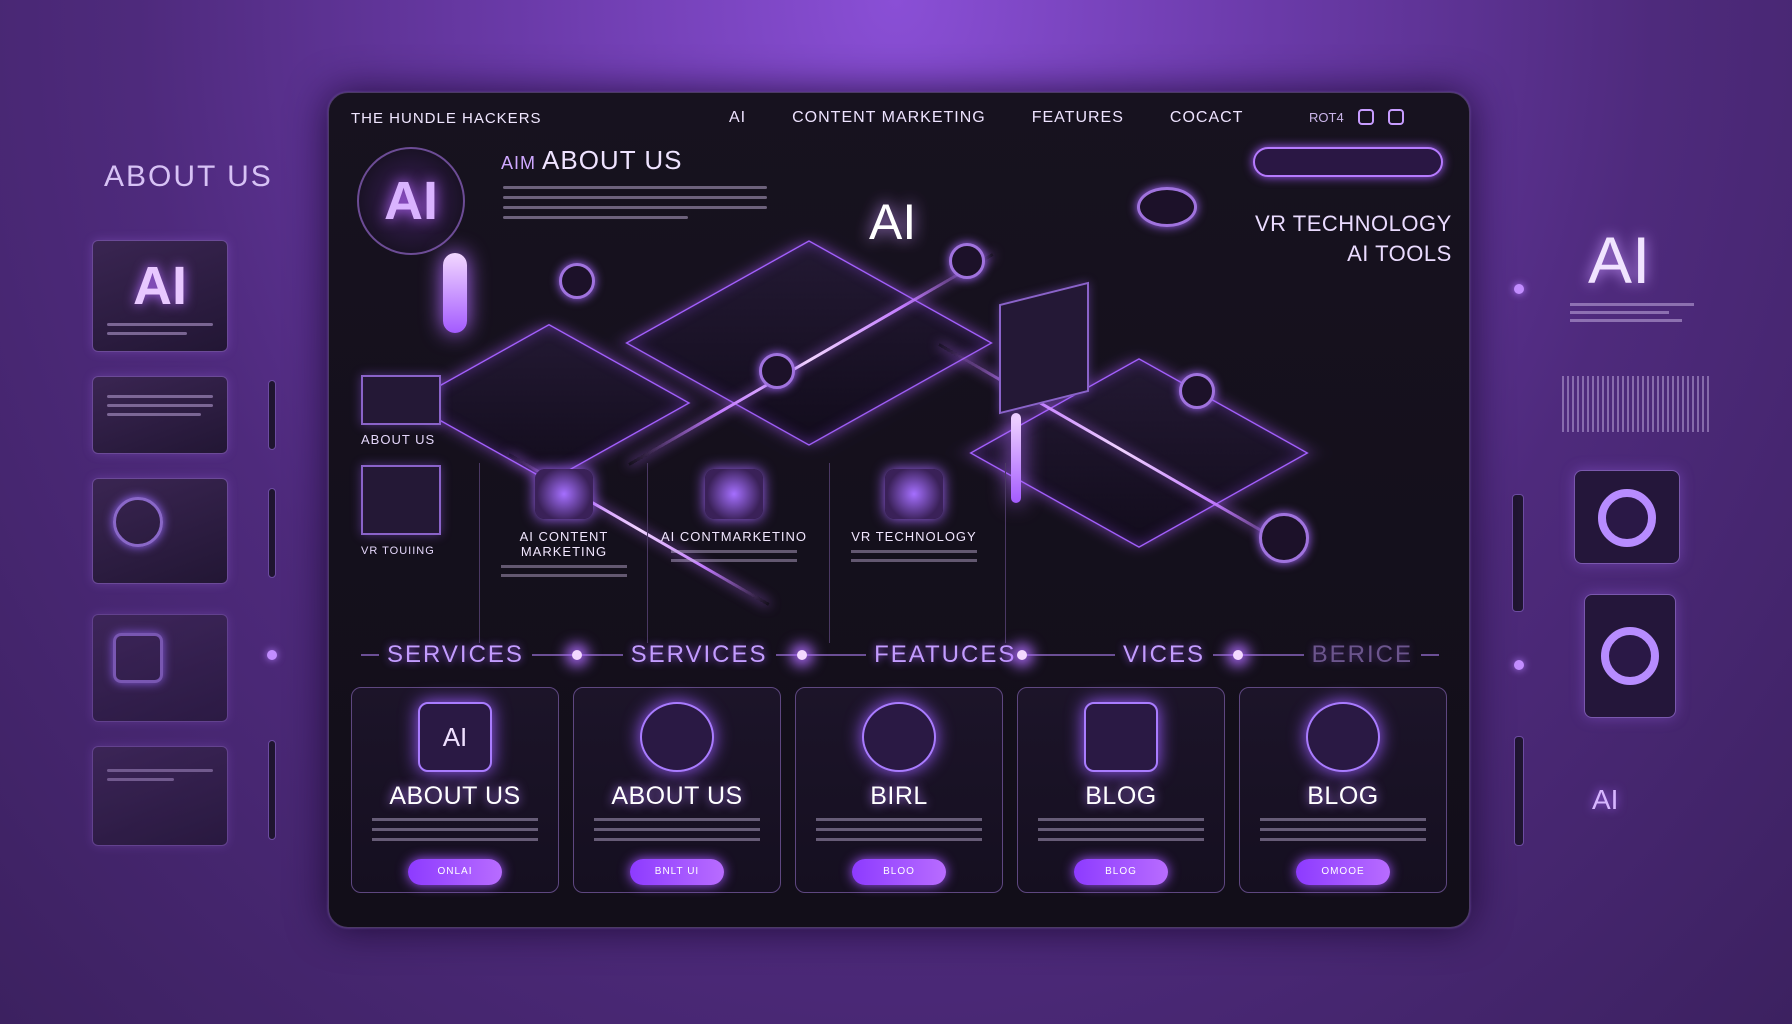 The height and width of the screenshot is (1024, 1792). I want to click on thumb-ai: AI, so click(160, 296).